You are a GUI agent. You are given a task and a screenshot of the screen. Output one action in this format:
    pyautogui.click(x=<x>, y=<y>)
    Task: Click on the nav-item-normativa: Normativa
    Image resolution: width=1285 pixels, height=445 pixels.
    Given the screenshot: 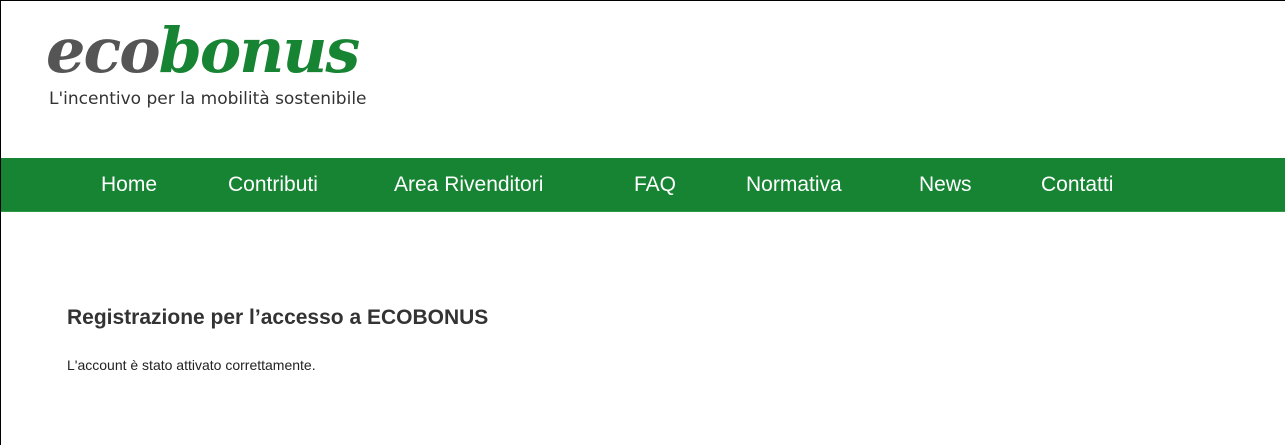 What is the action you would take?
    pyautogui.click(x=794, y=184)
    